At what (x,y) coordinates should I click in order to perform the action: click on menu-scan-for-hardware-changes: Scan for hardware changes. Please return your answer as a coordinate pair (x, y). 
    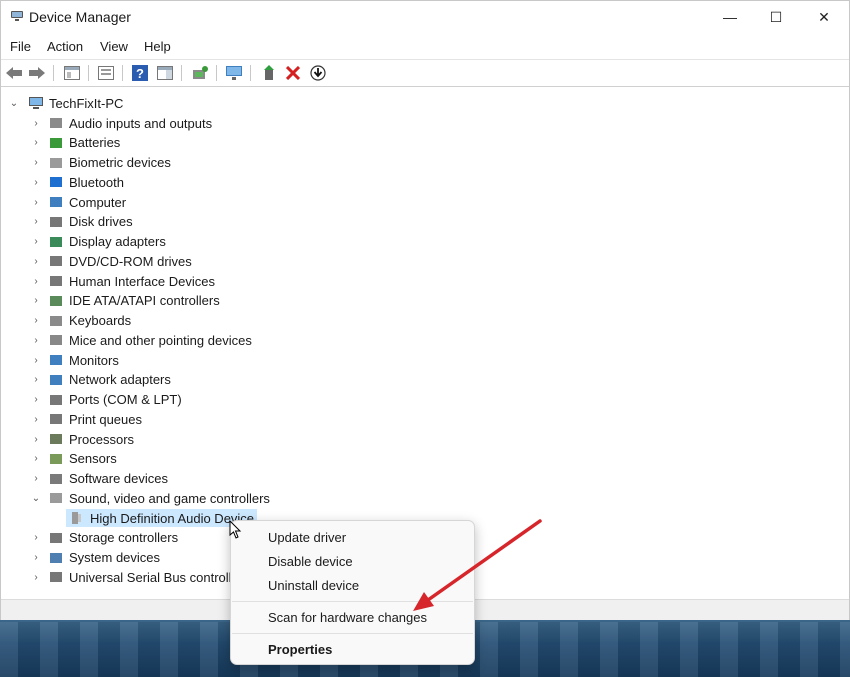
    Looking at the image, I should click on (347, 617).